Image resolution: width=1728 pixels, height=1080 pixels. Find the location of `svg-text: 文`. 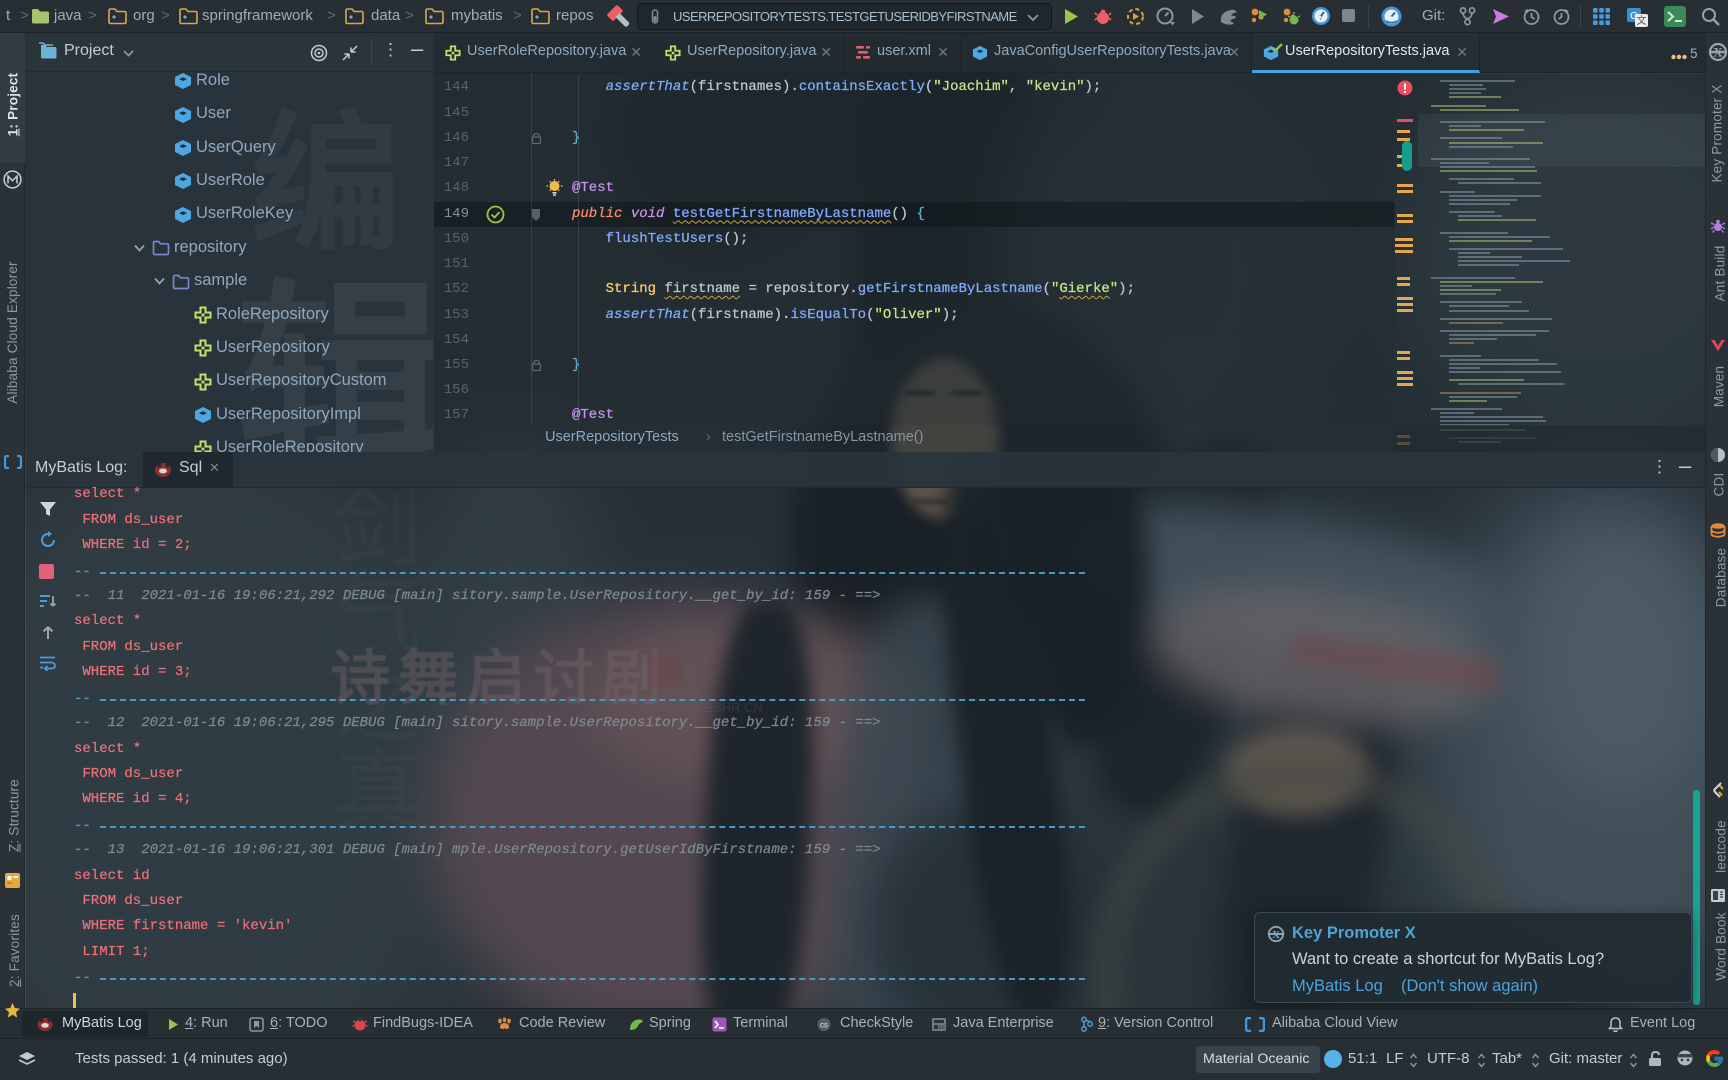

svg-text: 文 is located at coordinates (1642, 20).